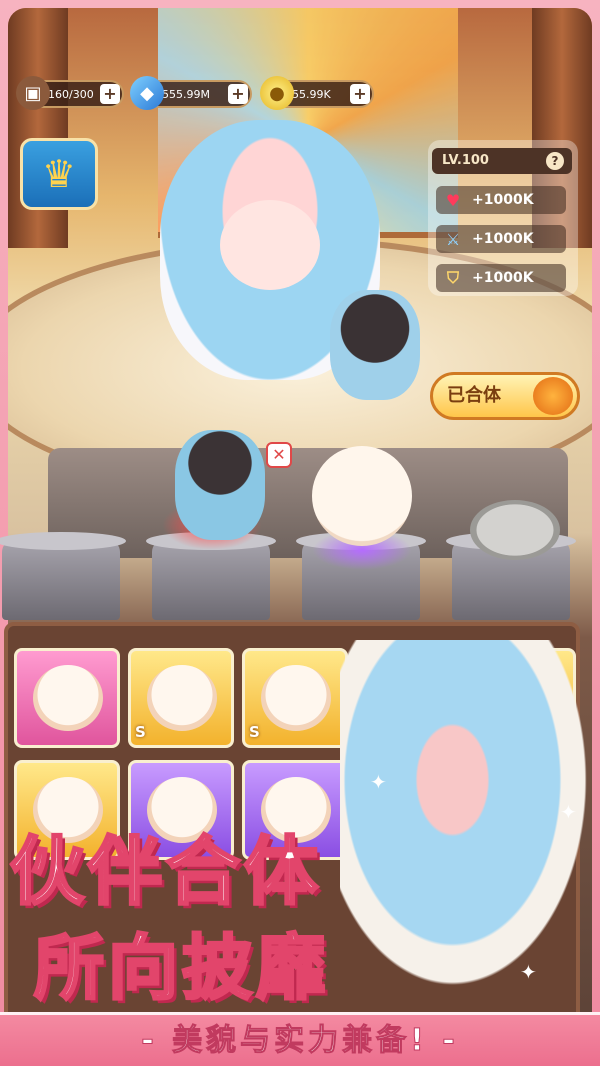 This screenshot has height=1066, width=600. I want to click on diamond-icon: ◆, so click(147, 93).